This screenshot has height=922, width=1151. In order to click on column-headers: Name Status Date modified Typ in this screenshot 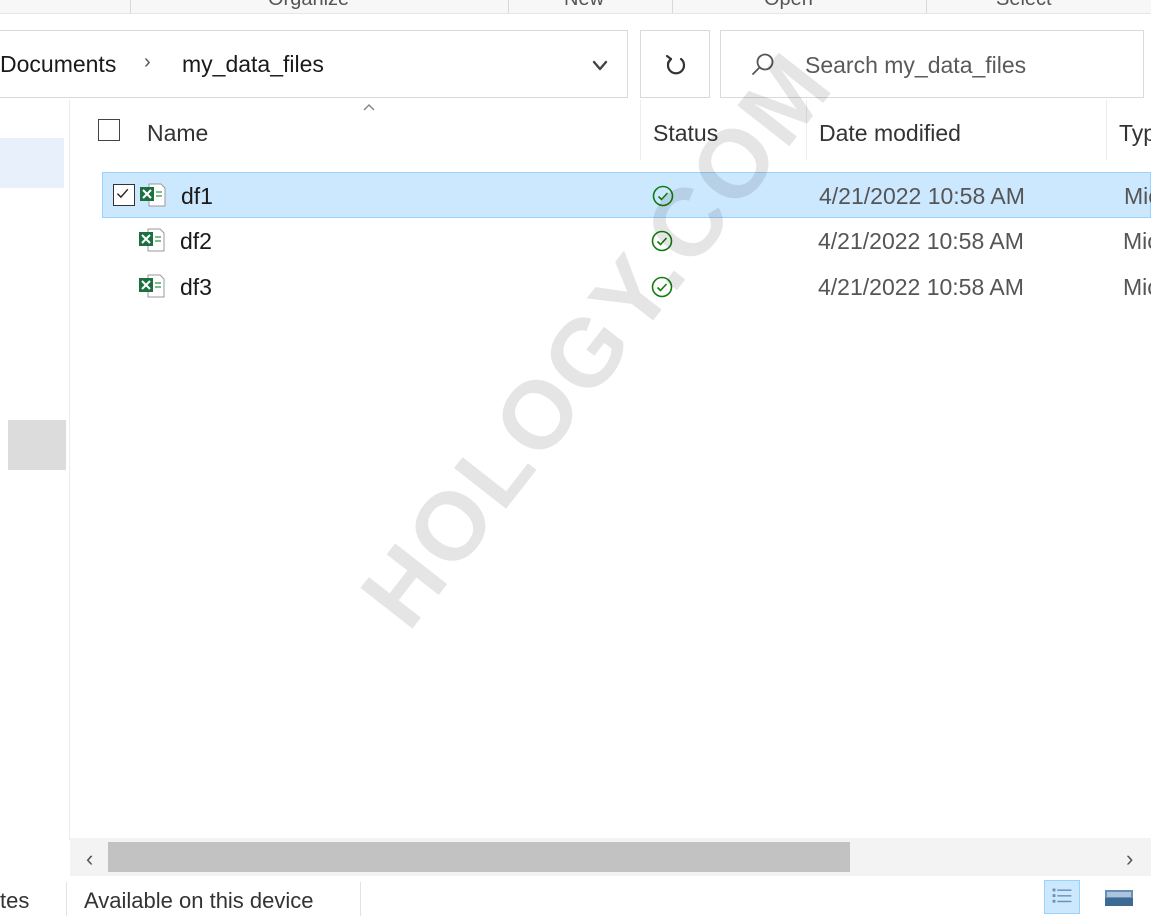, I will do `click(610, 133)`.